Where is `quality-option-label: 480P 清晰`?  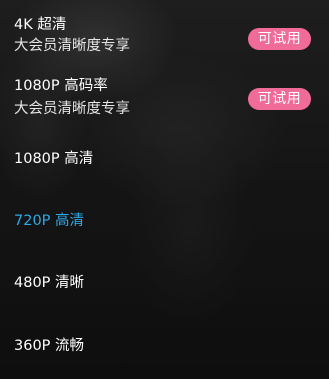 quality-option-label: 480P 清晰 is located at coordinates (49, 283).